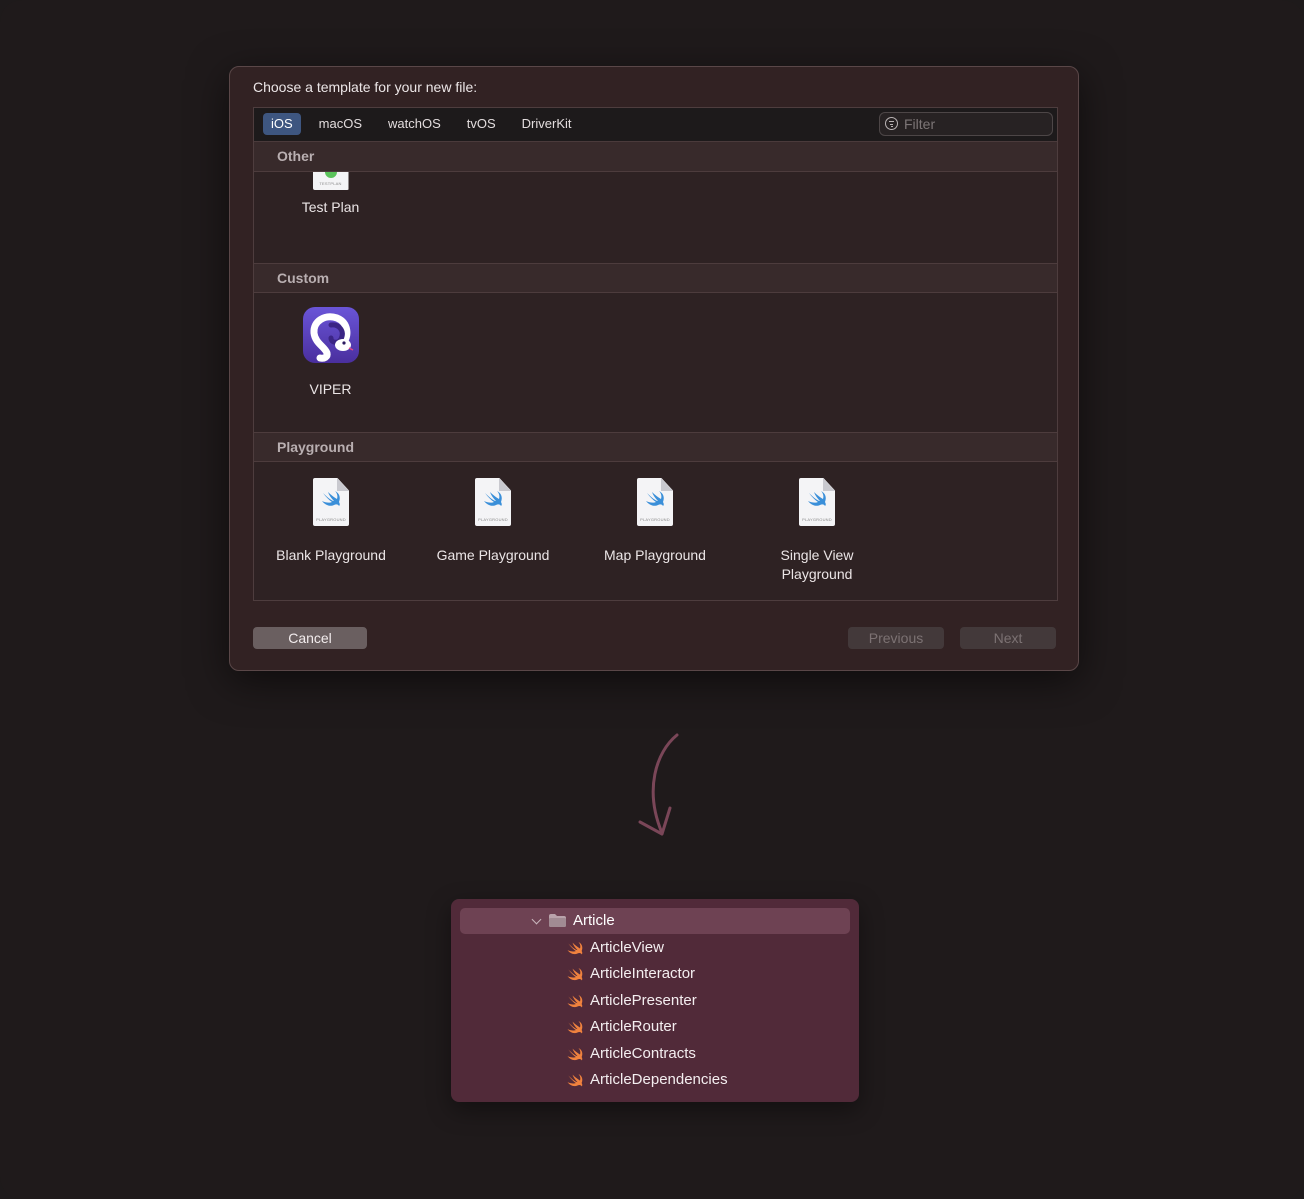  What do you see at coordinates (655, 555) in the screenshot?
I see `template-label: Map Playground` at bounding box center [655, 555].